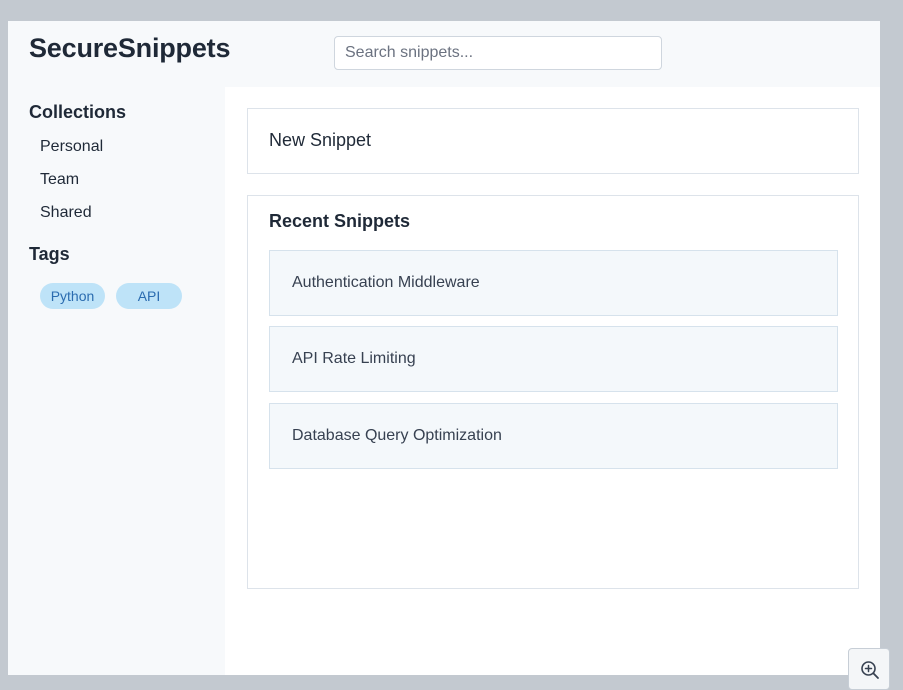 This screenshot has width=903, height=690. I want to click on list-item: API Rate Limiting, so click(553, 359).